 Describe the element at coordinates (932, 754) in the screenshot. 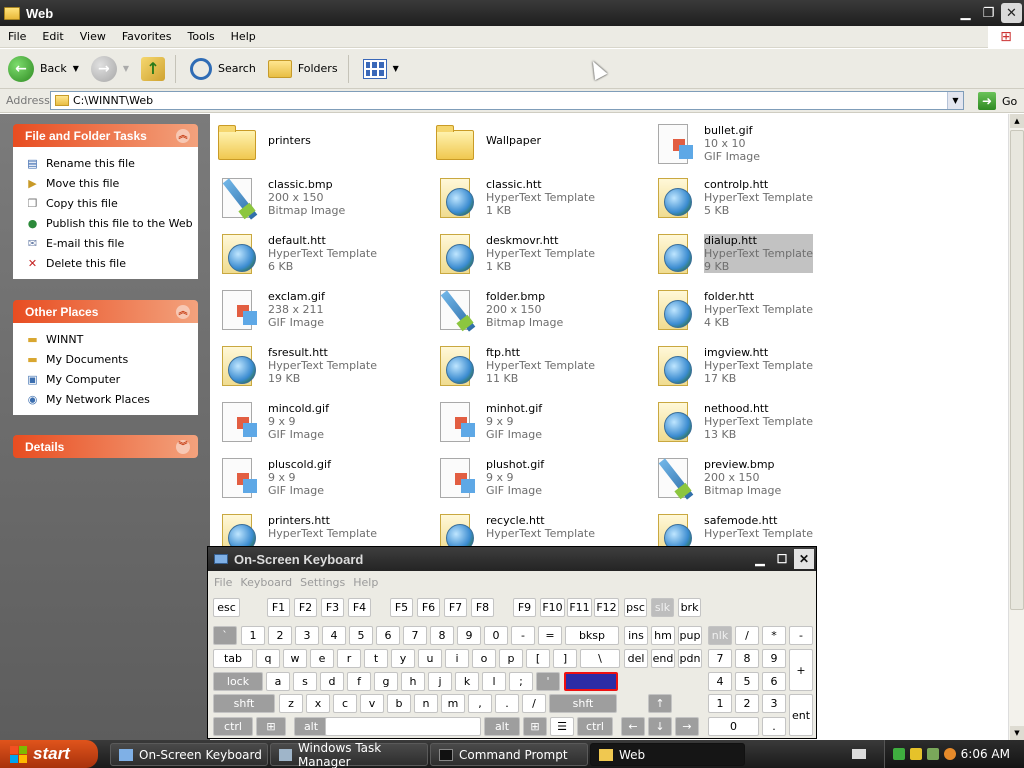

I see `tools-tray-icon` at that location.